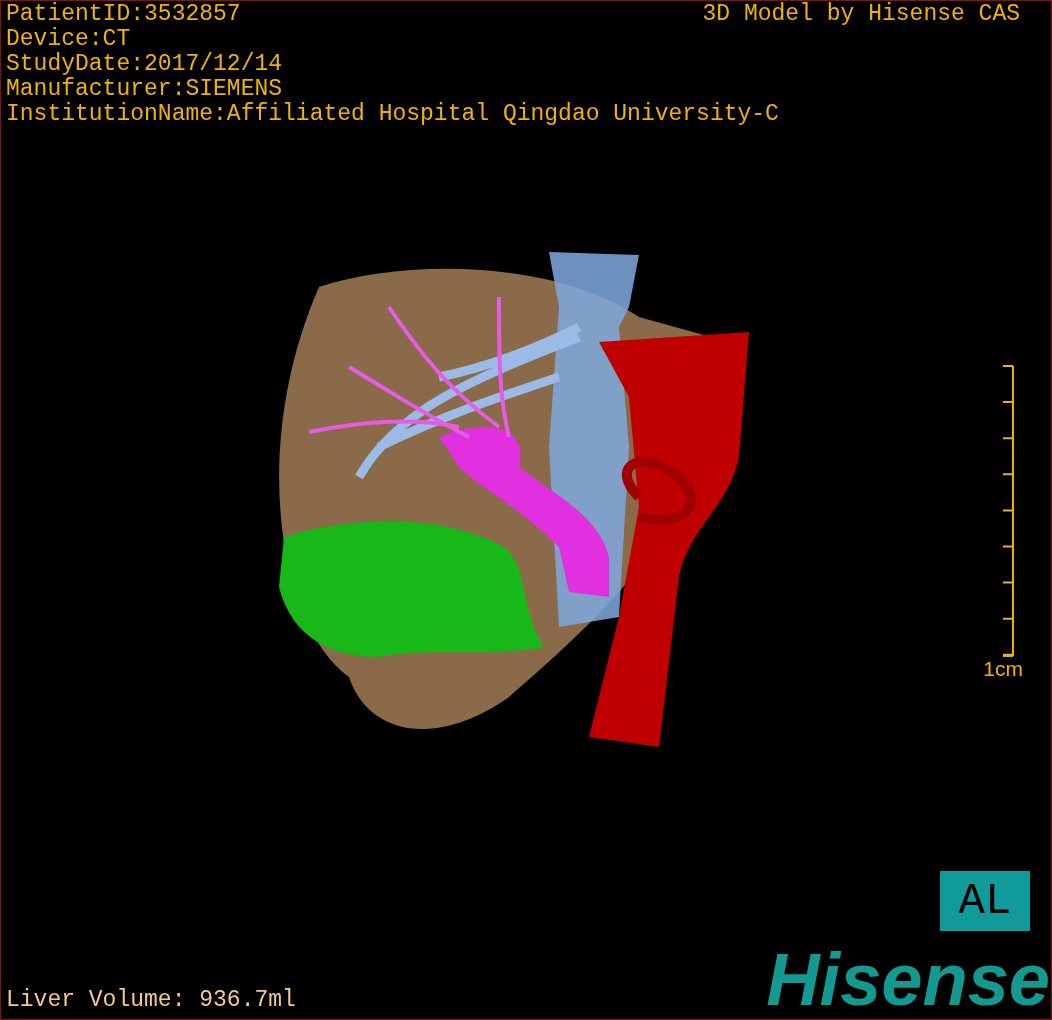 This screenshot has height=1020, width=1052. I want to click on info-text: PatientID:3532857, so click(123, 14).